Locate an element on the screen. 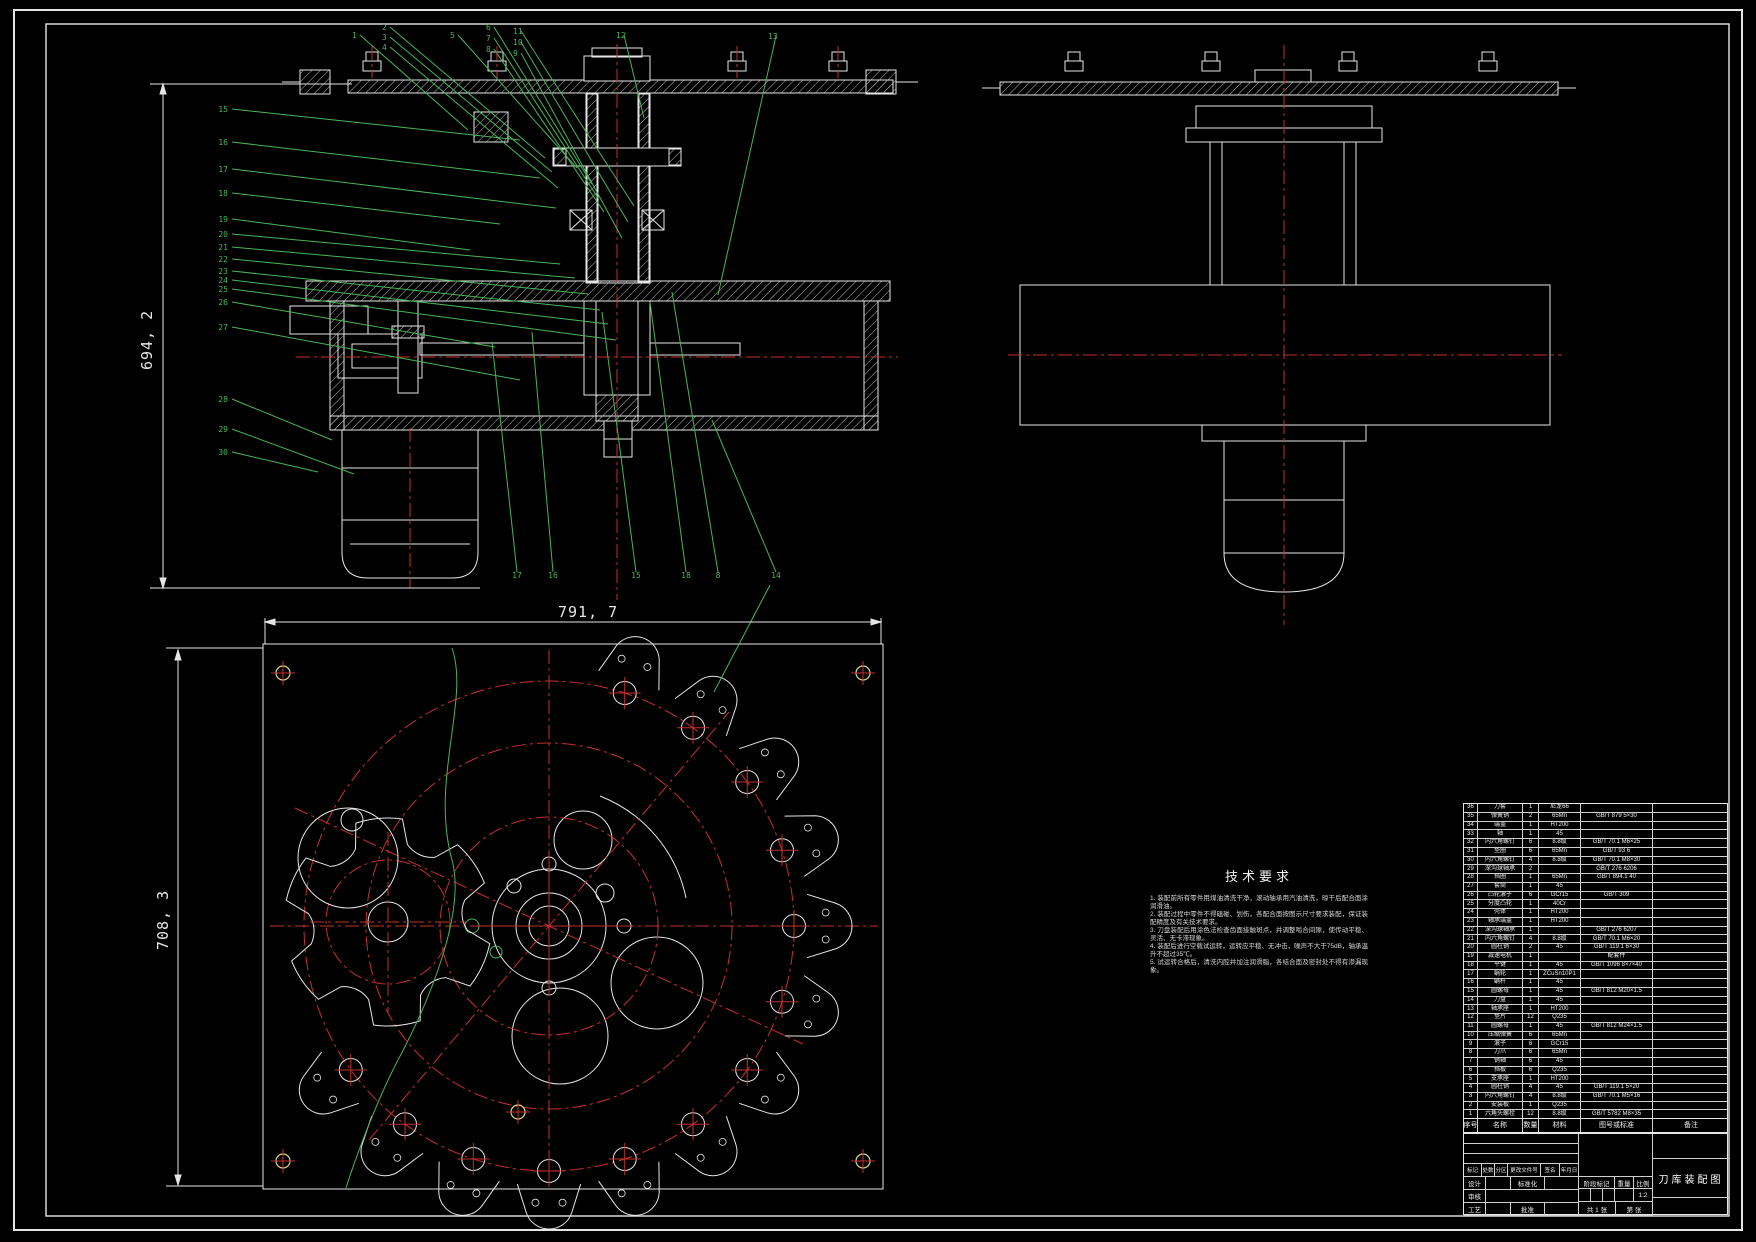 This screenshot has height=1242, width=1756. parts-row: 31 垫圈 6 65Mn GB/T 93 6 is located at coordinates (1595, 852).